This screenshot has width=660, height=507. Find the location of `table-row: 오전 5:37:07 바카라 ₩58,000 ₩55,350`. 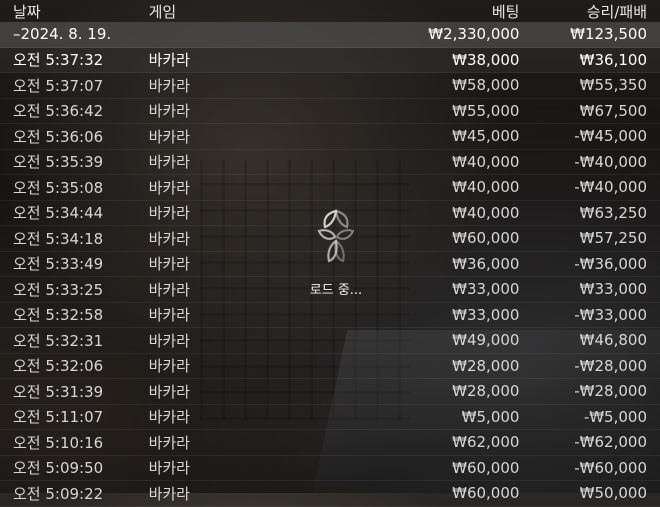

table-row: 오전 5:37:07 바카라 ₩58,000 ₩55,350 is located at coordinates (330, 86).